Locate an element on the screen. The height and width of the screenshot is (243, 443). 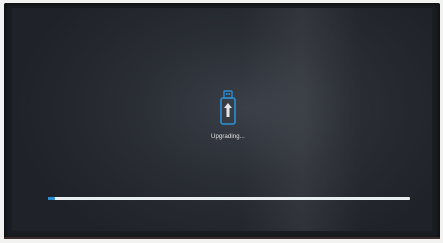
upgrade-progress-fill is located at coordinates (52, 198).